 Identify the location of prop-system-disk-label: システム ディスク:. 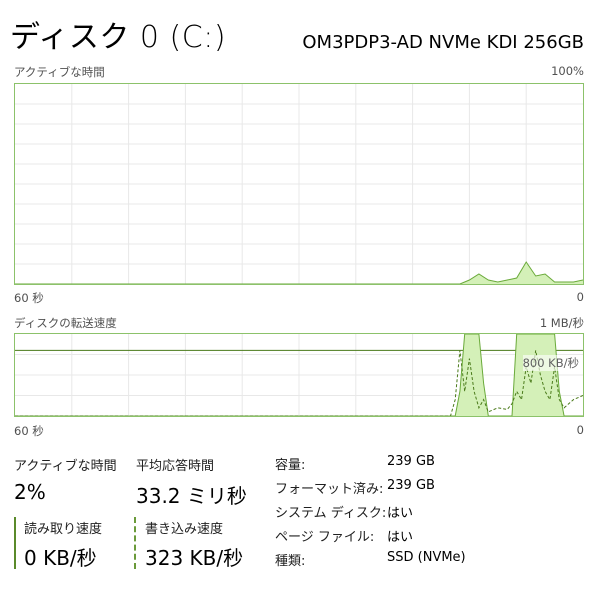
(331, 513).